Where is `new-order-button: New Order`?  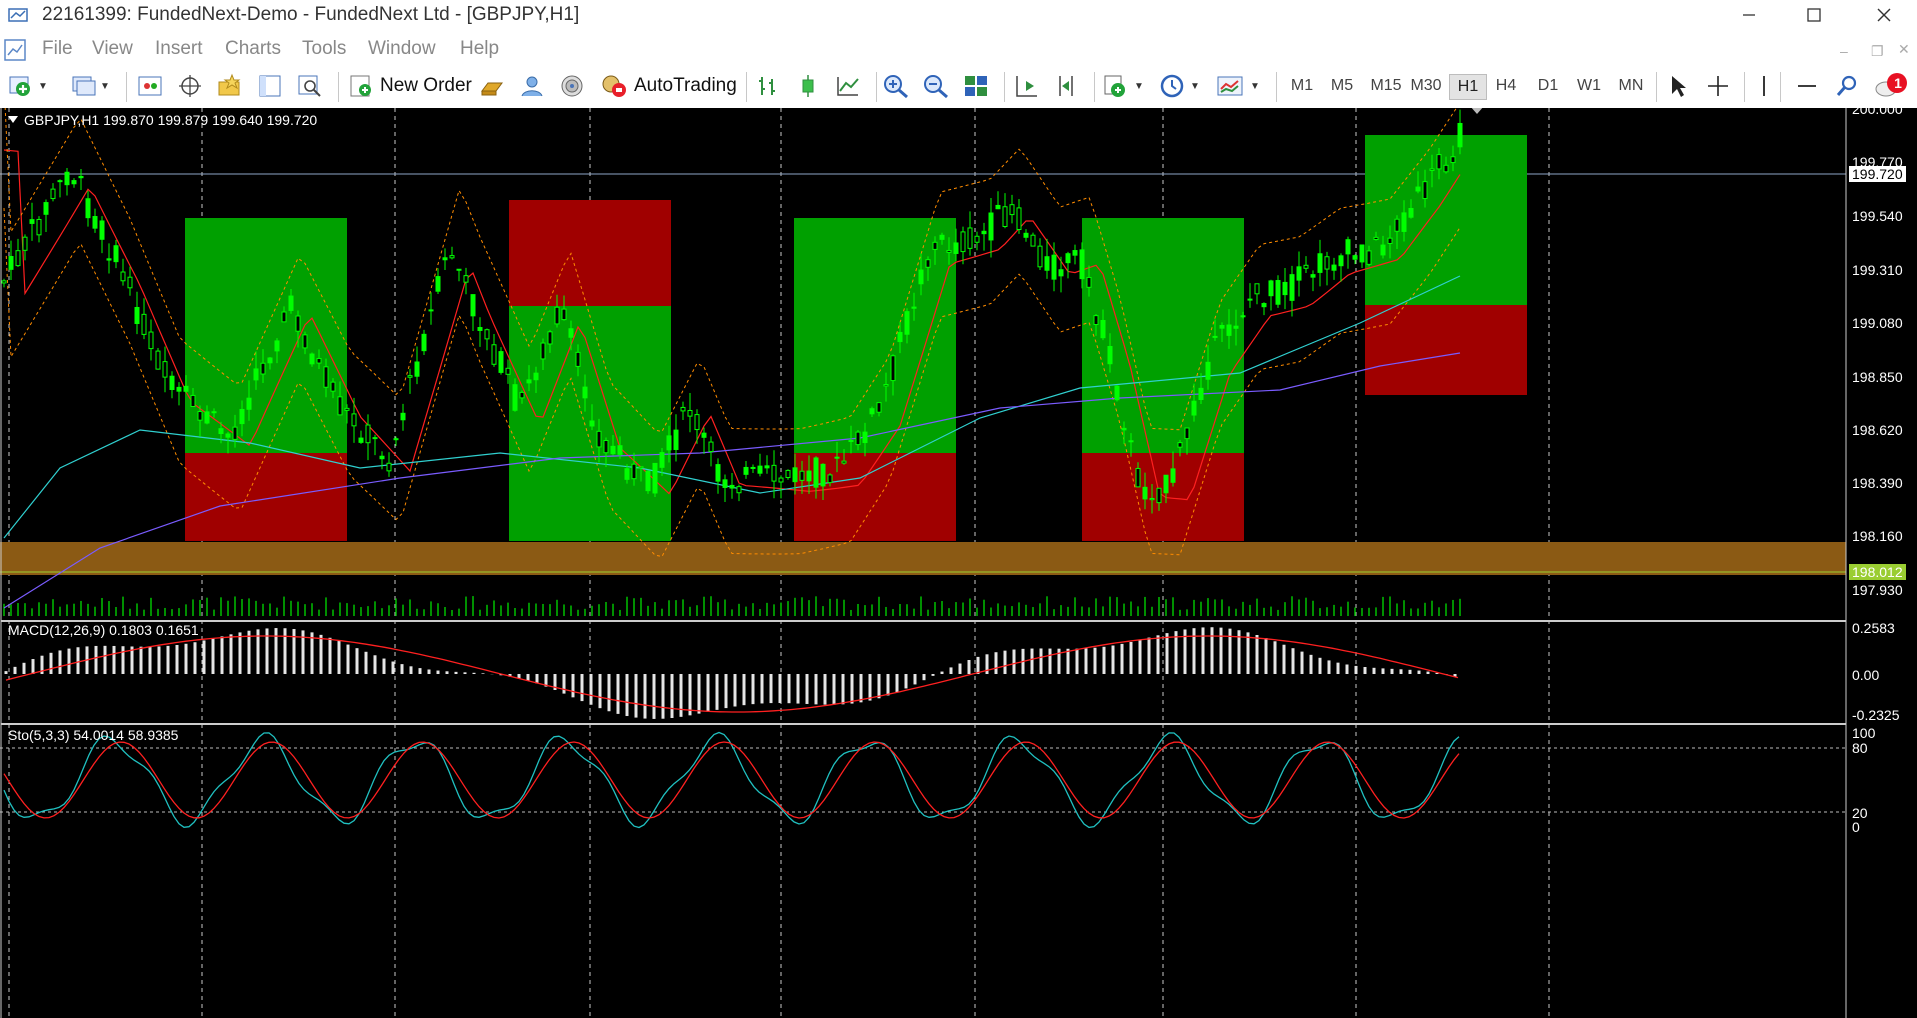 new-order-button: New Order is located at coordinates (410, 86).